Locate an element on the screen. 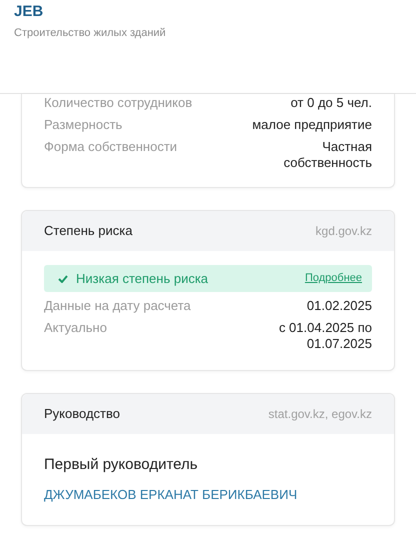 The image size is (416, 533). company-title: JEB is located at coordinates (29, 12).